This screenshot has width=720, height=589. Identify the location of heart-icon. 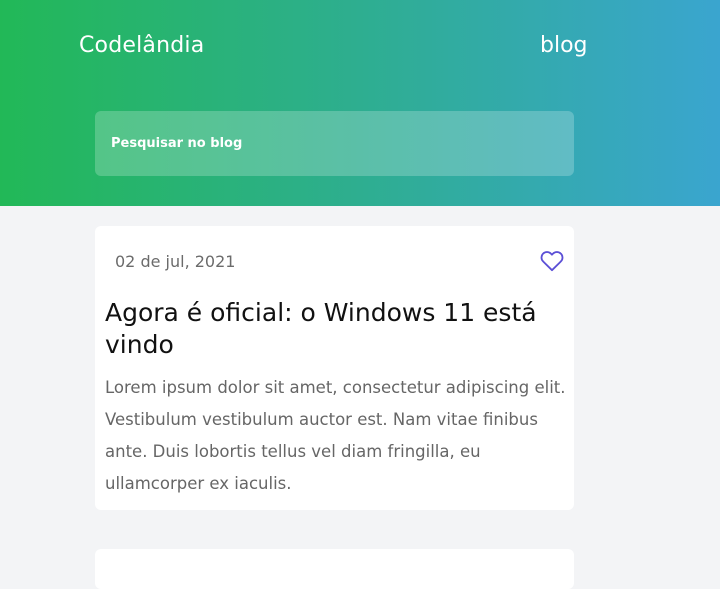
(552, 261).